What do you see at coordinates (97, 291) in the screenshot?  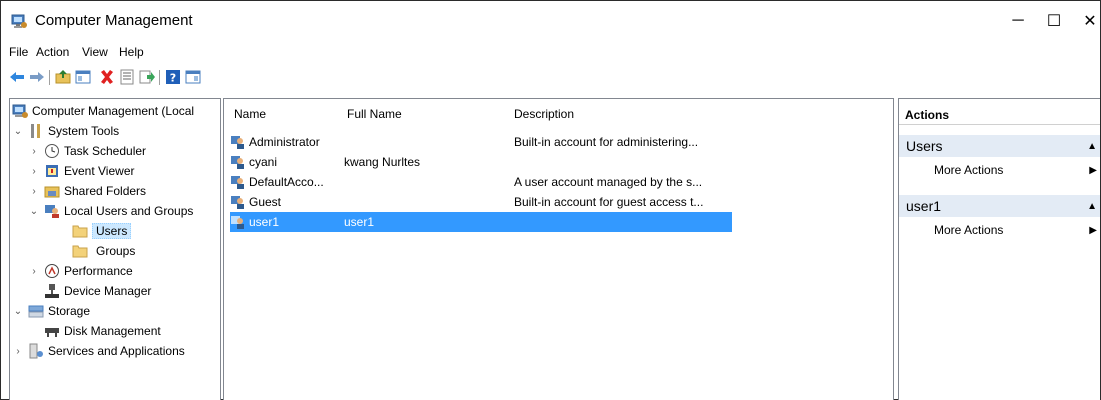 I see `tree-item-device-manager: Device Manager` at bounding box center [97, 291].